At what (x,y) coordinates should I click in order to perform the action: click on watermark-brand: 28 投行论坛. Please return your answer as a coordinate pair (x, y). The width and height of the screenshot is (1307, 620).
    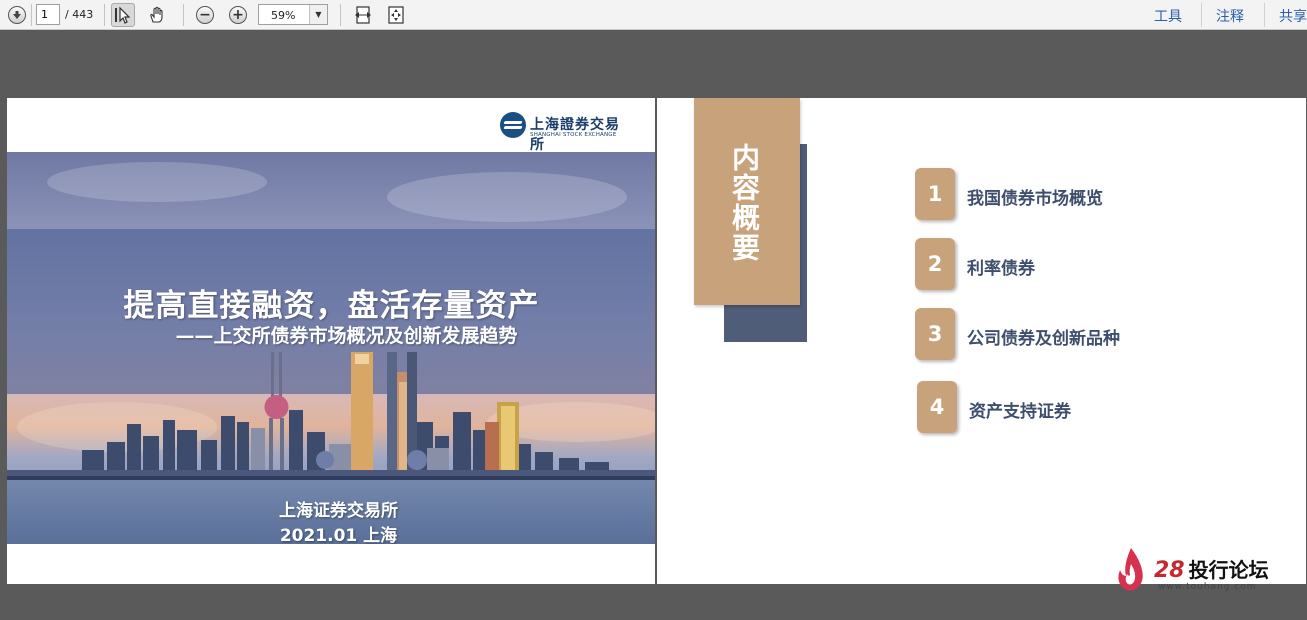
    Looking at the image, I should click on (1211, 570).